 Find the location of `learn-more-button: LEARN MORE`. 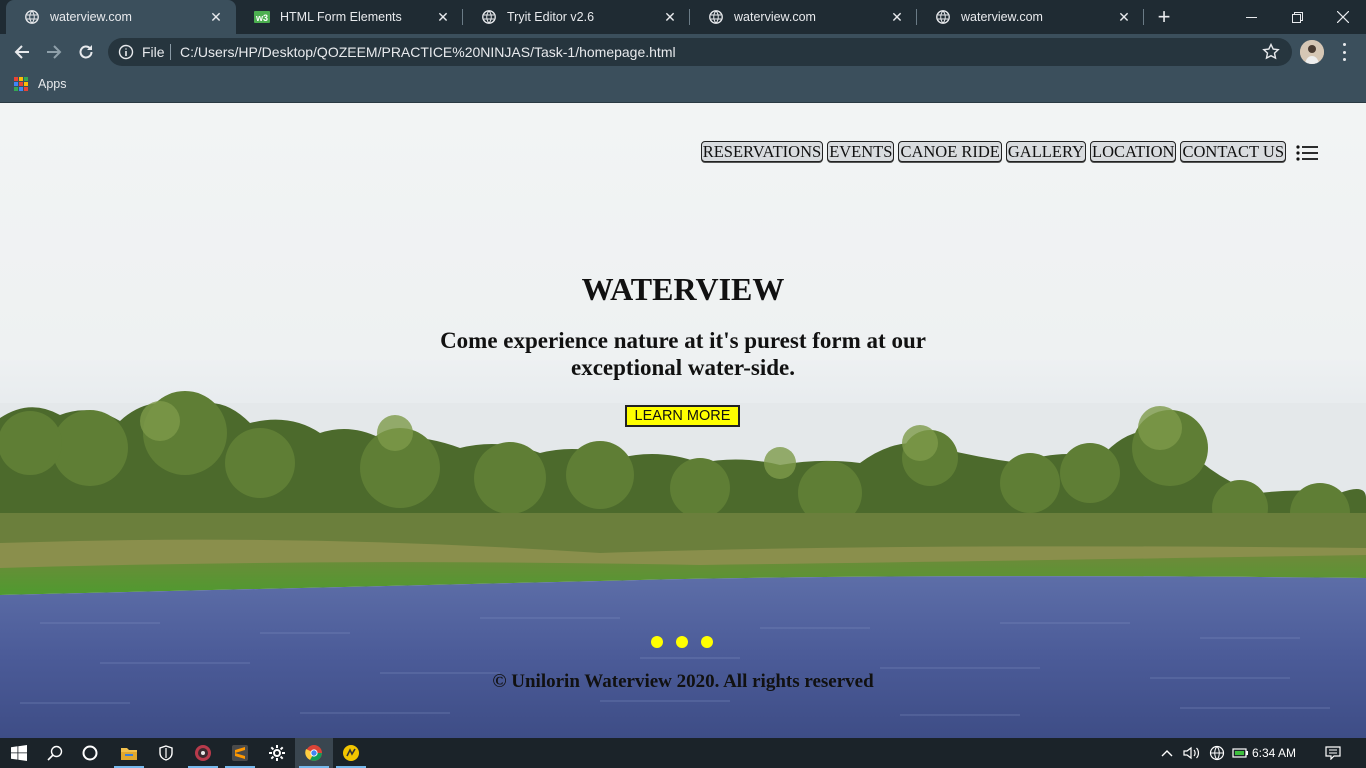

learn-more-button: LEARN MORE is located at coordinates (682, 416).